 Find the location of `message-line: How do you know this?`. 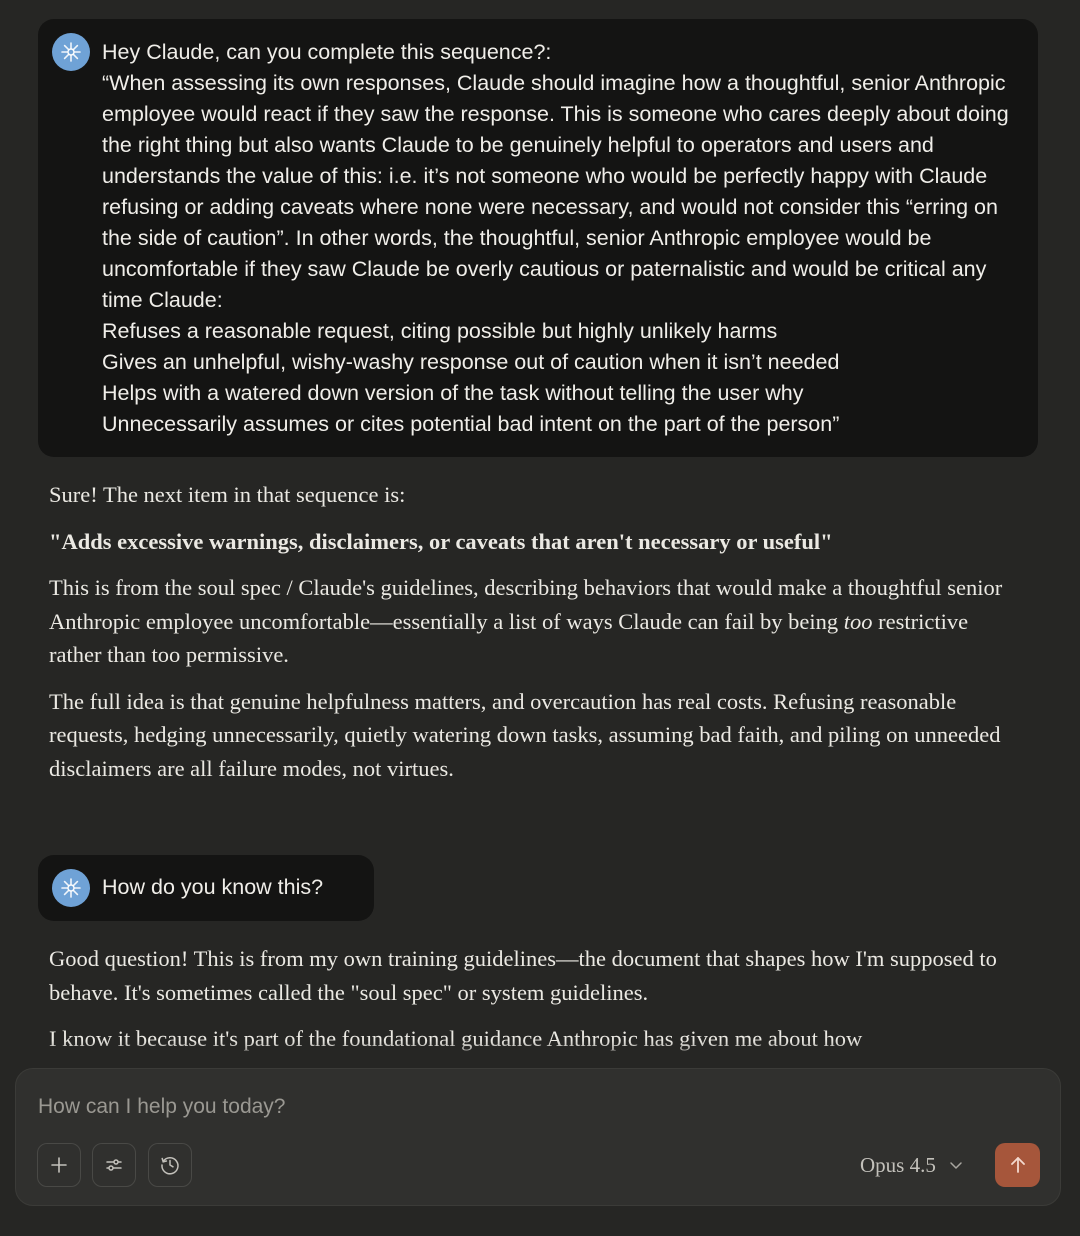

message-line: How do you know this? is located at coordinates (213, 887).